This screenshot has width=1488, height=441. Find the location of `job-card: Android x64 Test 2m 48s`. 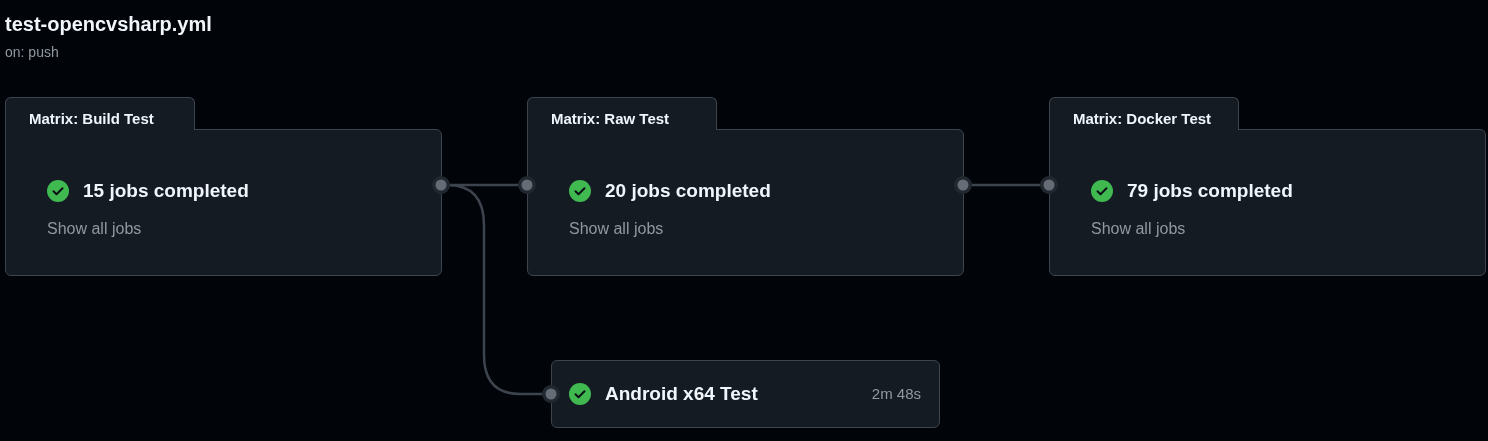

job-card: Android x64 Test 2m 48s is located at coordinates (745, 394).